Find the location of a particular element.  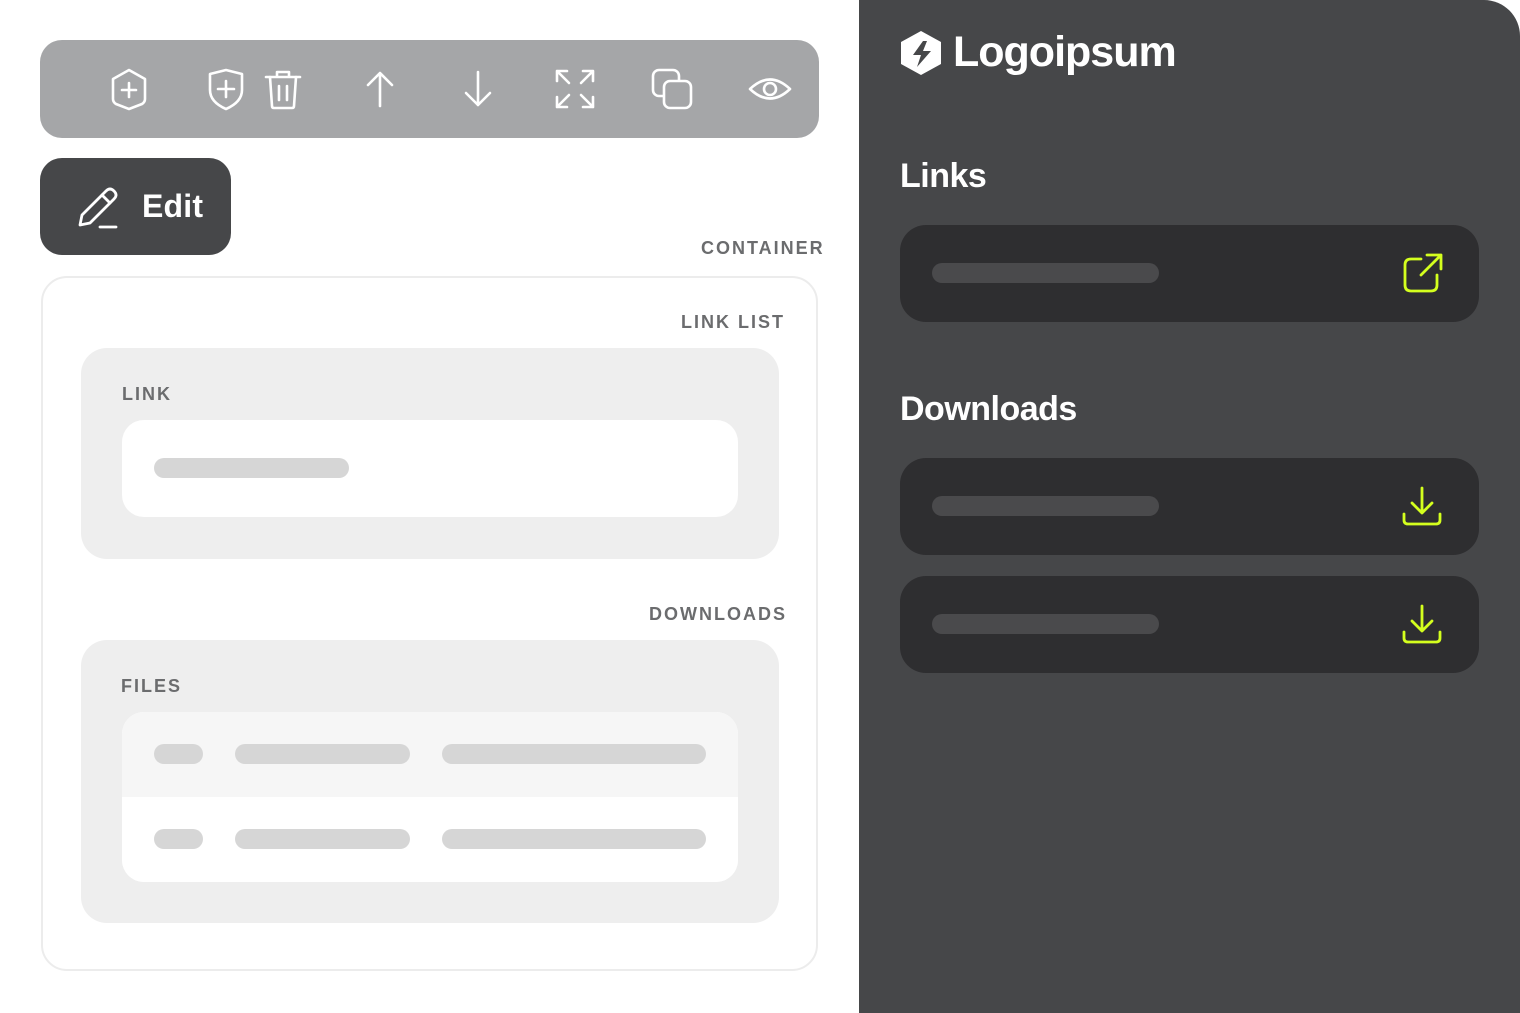

downloads-label: DOWNLOADS is located at coordinates (718, 614).